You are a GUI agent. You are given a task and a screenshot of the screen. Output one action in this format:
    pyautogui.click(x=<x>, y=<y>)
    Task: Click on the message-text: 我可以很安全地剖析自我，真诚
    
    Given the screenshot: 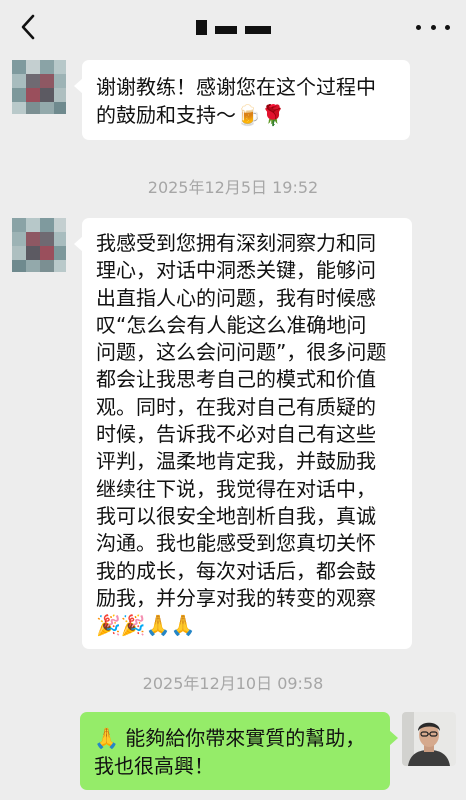 What is the action you would take?
    pyautogui.click(x=236, y=515)
    